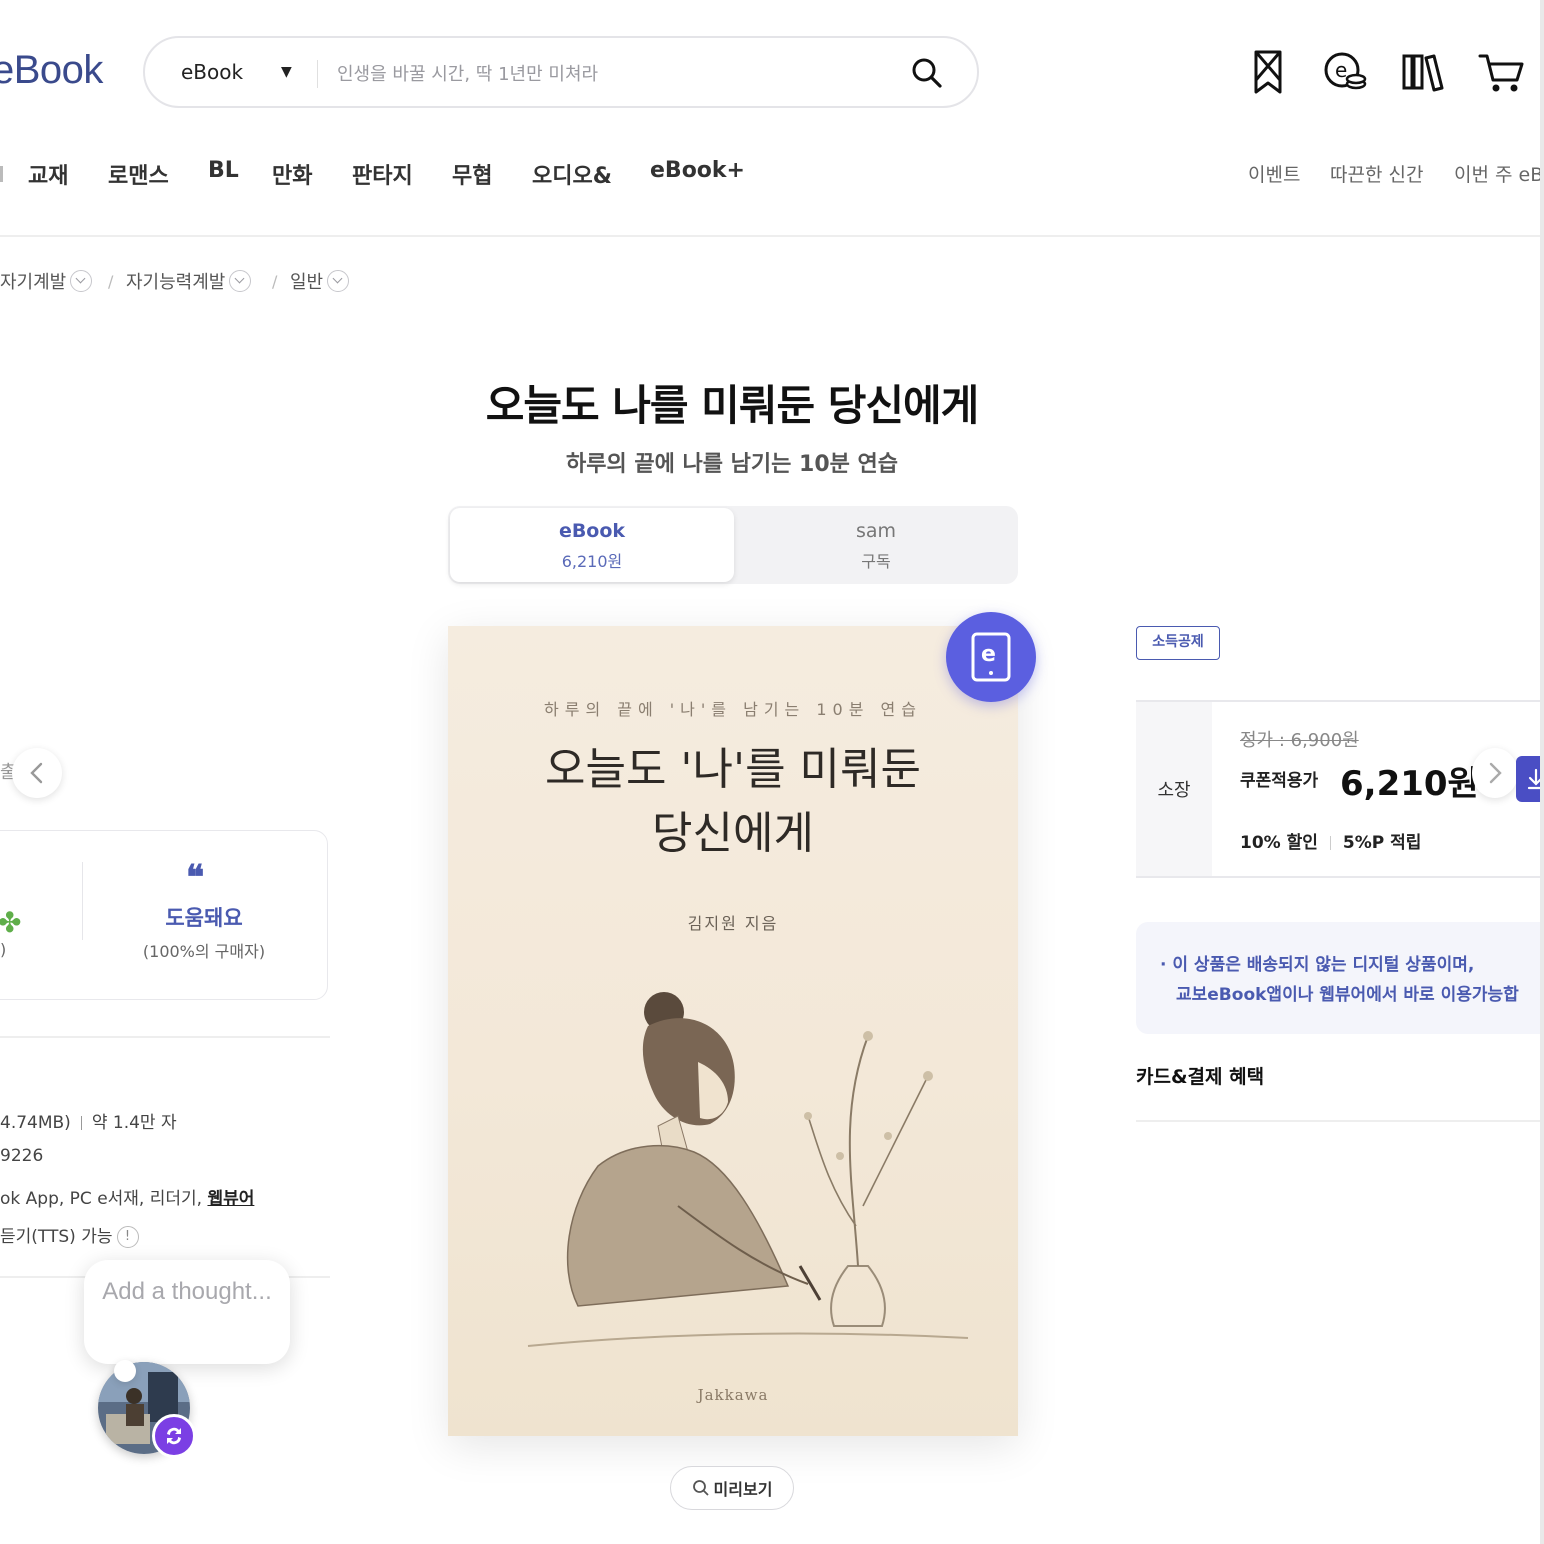 The image size is (1544, 1544). Describe the element at coordinates (1317, 965) in the screenshot. I see `notice-line1: · 이 상품은 배송되지 않는 디지털 상품이며,` at that location.